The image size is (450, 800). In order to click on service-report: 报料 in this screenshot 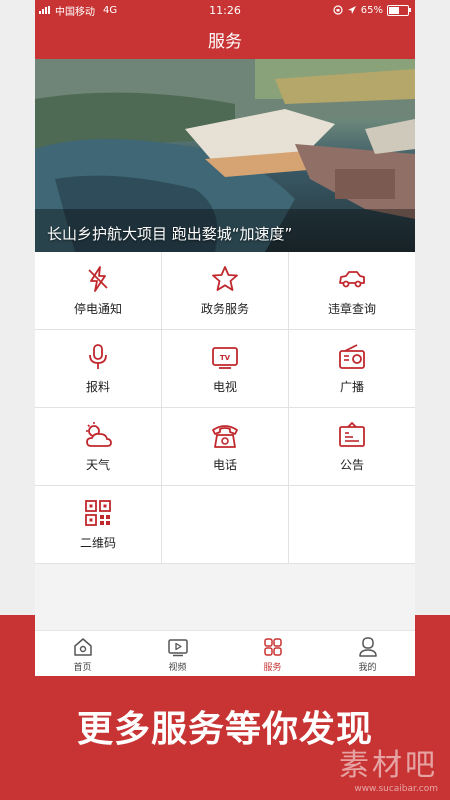, I will do `click(98, 368)`.